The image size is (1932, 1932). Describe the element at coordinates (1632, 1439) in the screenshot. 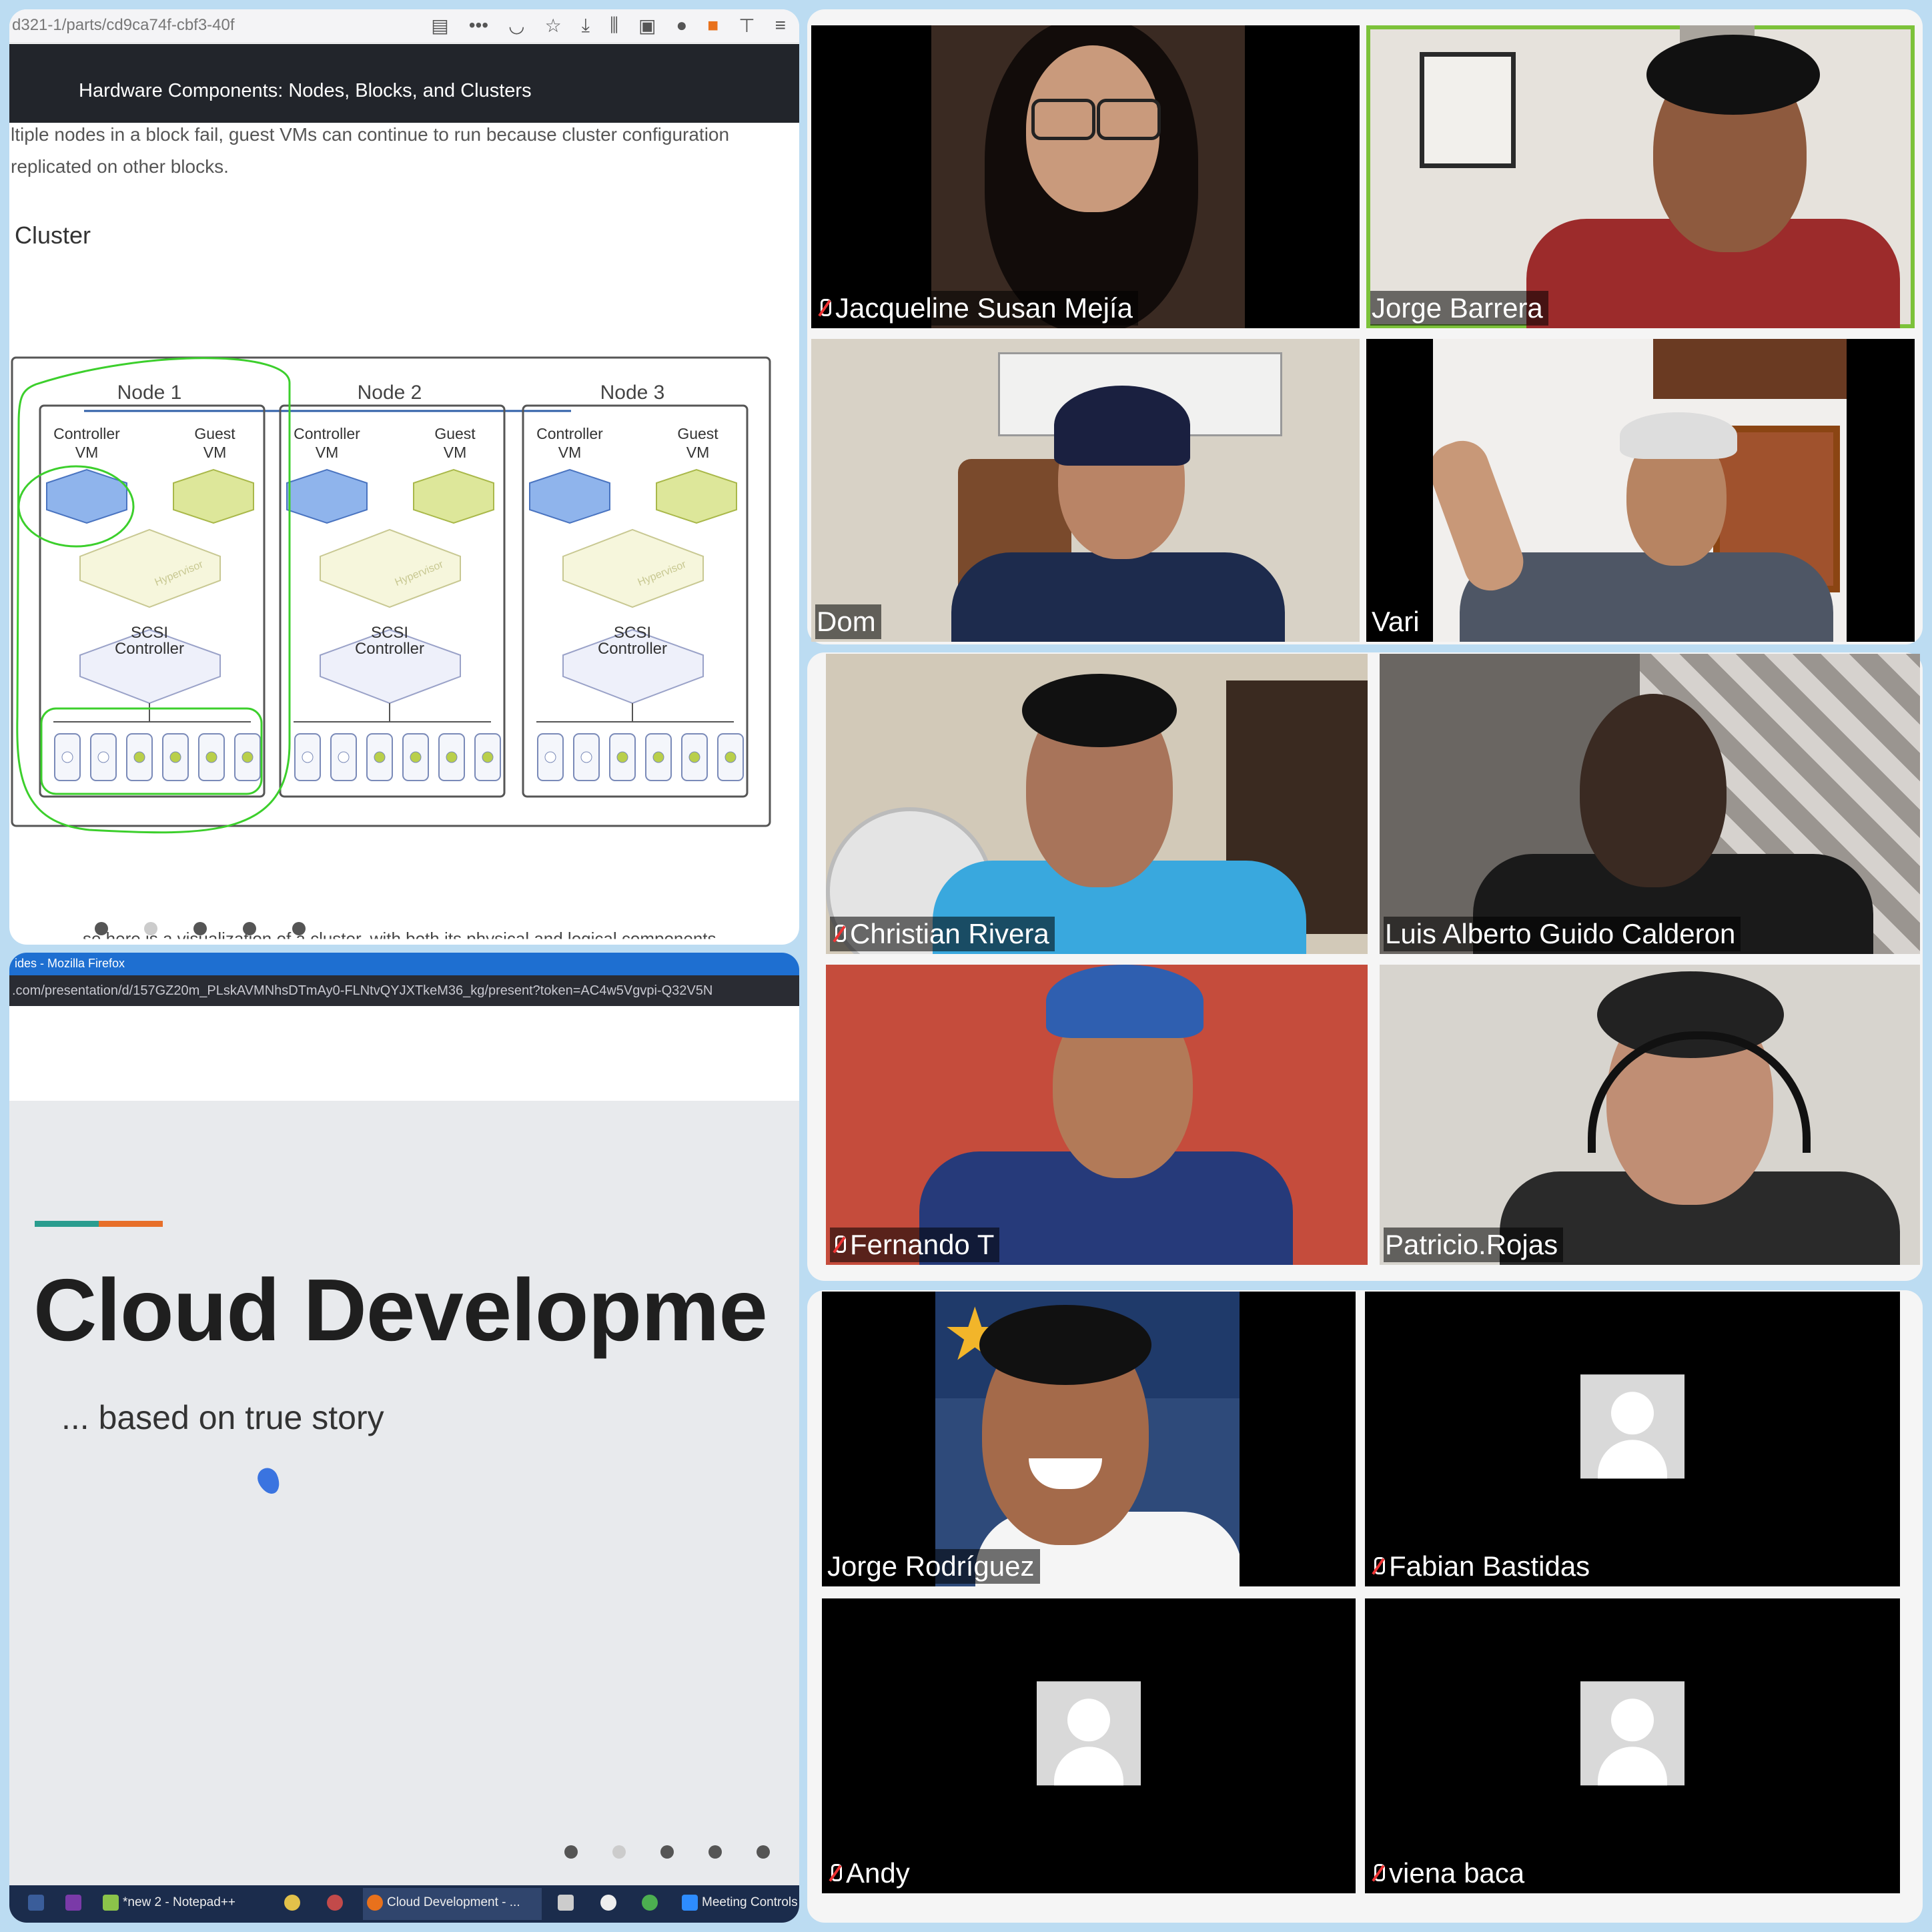

I see `video-tile: Fabian Bastidas` at that location.